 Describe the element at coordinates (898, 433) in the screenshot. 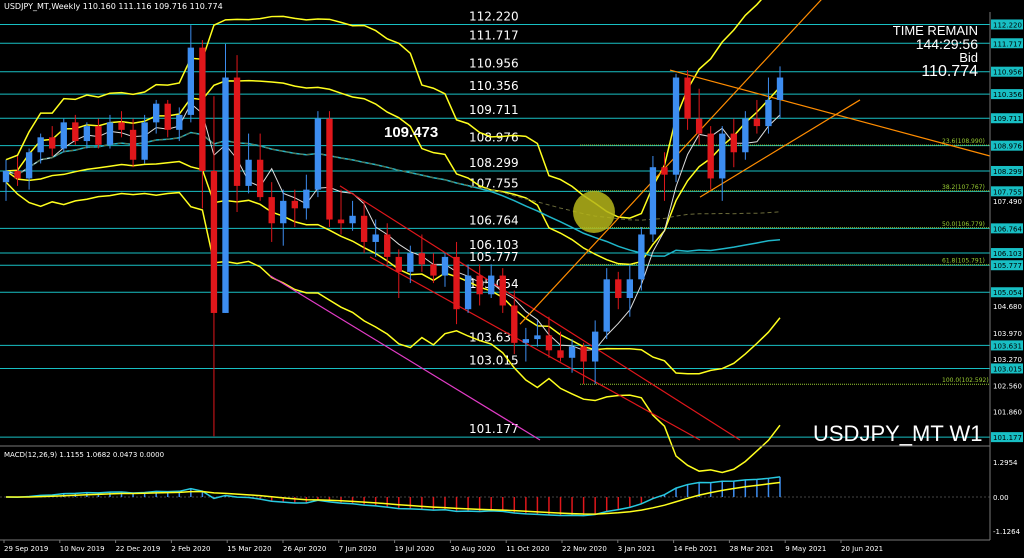

I see `symbol-label: USDJPY_MT W1` at that location.